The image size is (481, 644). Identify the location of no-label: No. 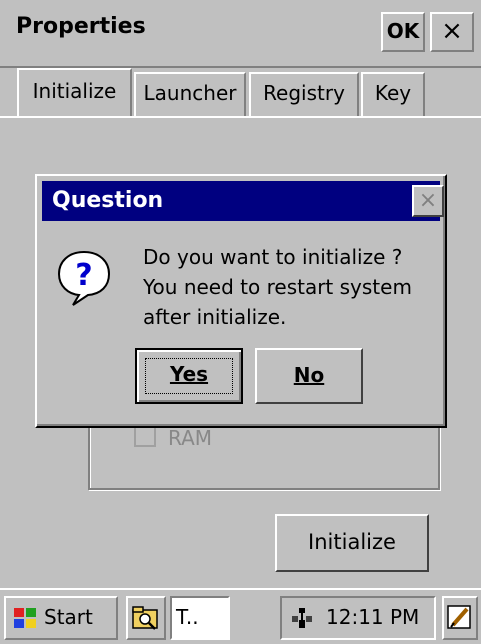
(309, 375).